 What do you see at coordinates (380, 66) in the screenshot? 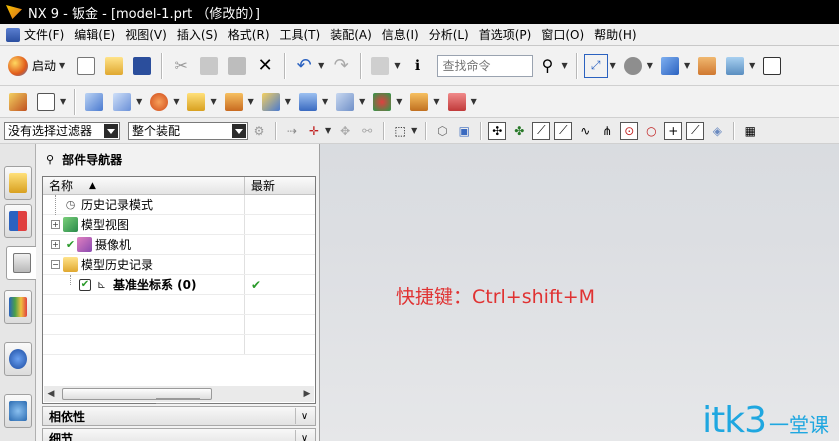
I see `document-options-button` at bounding box center [380, 66].